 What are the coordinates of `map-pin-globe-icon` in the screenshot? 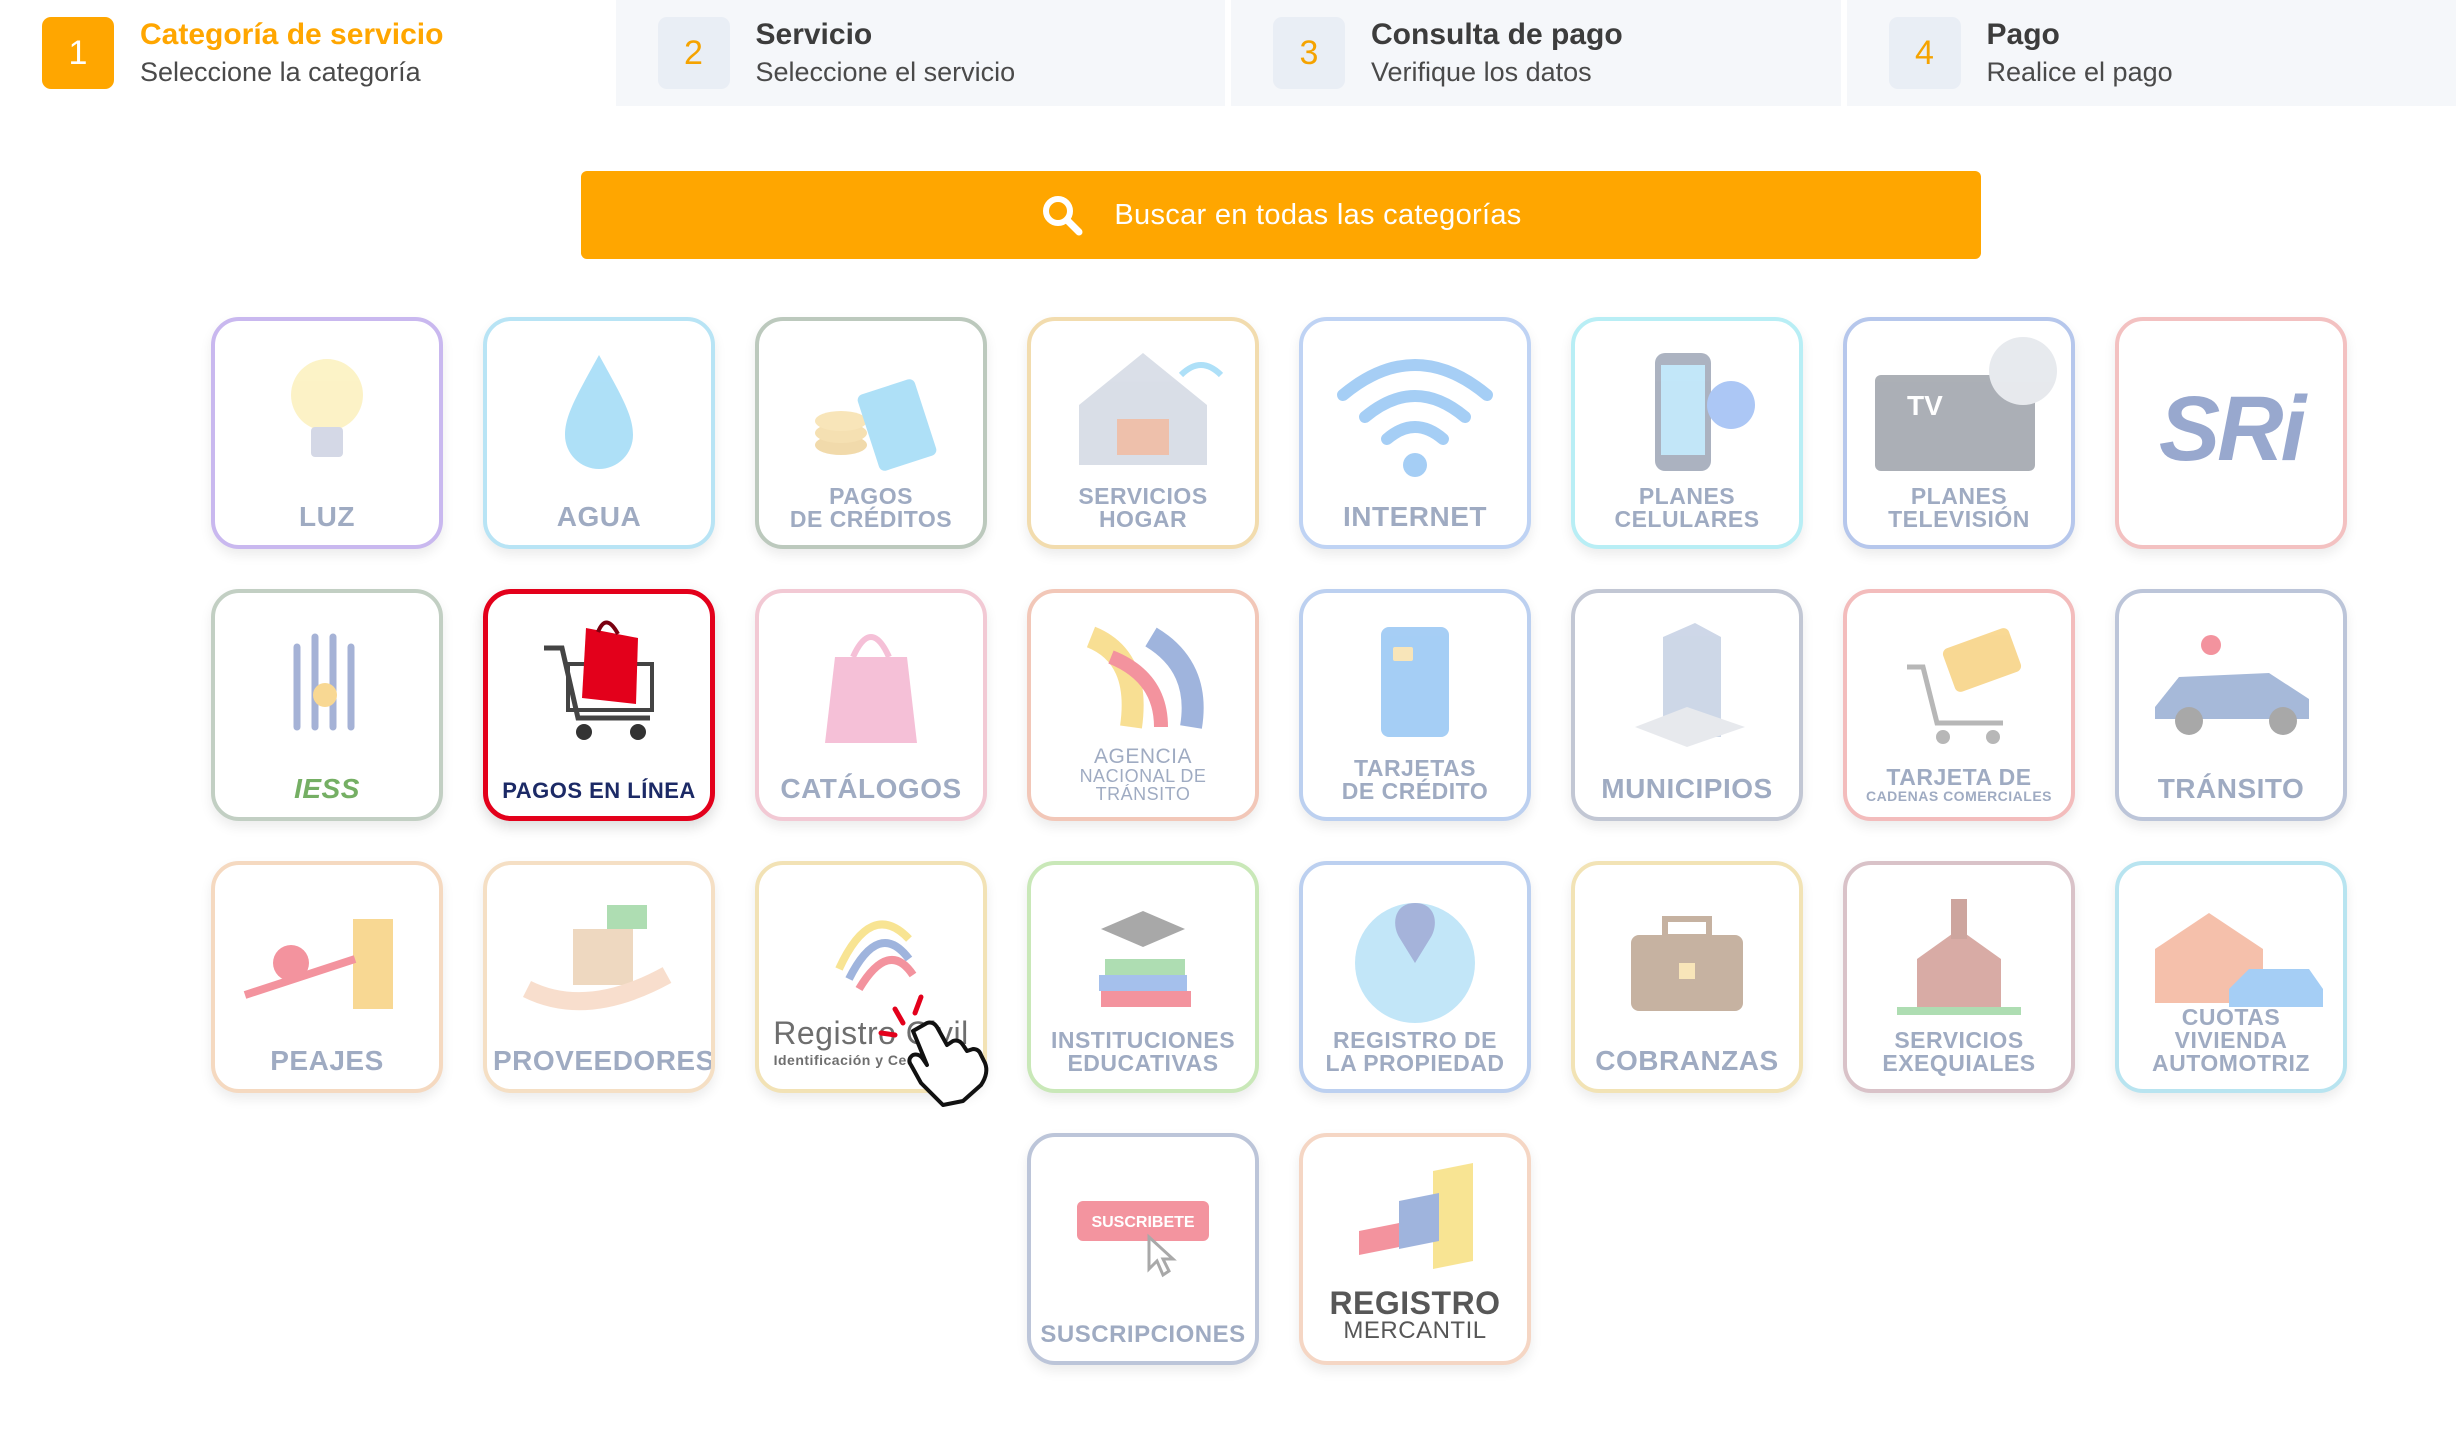 It's located at (1415, 963).